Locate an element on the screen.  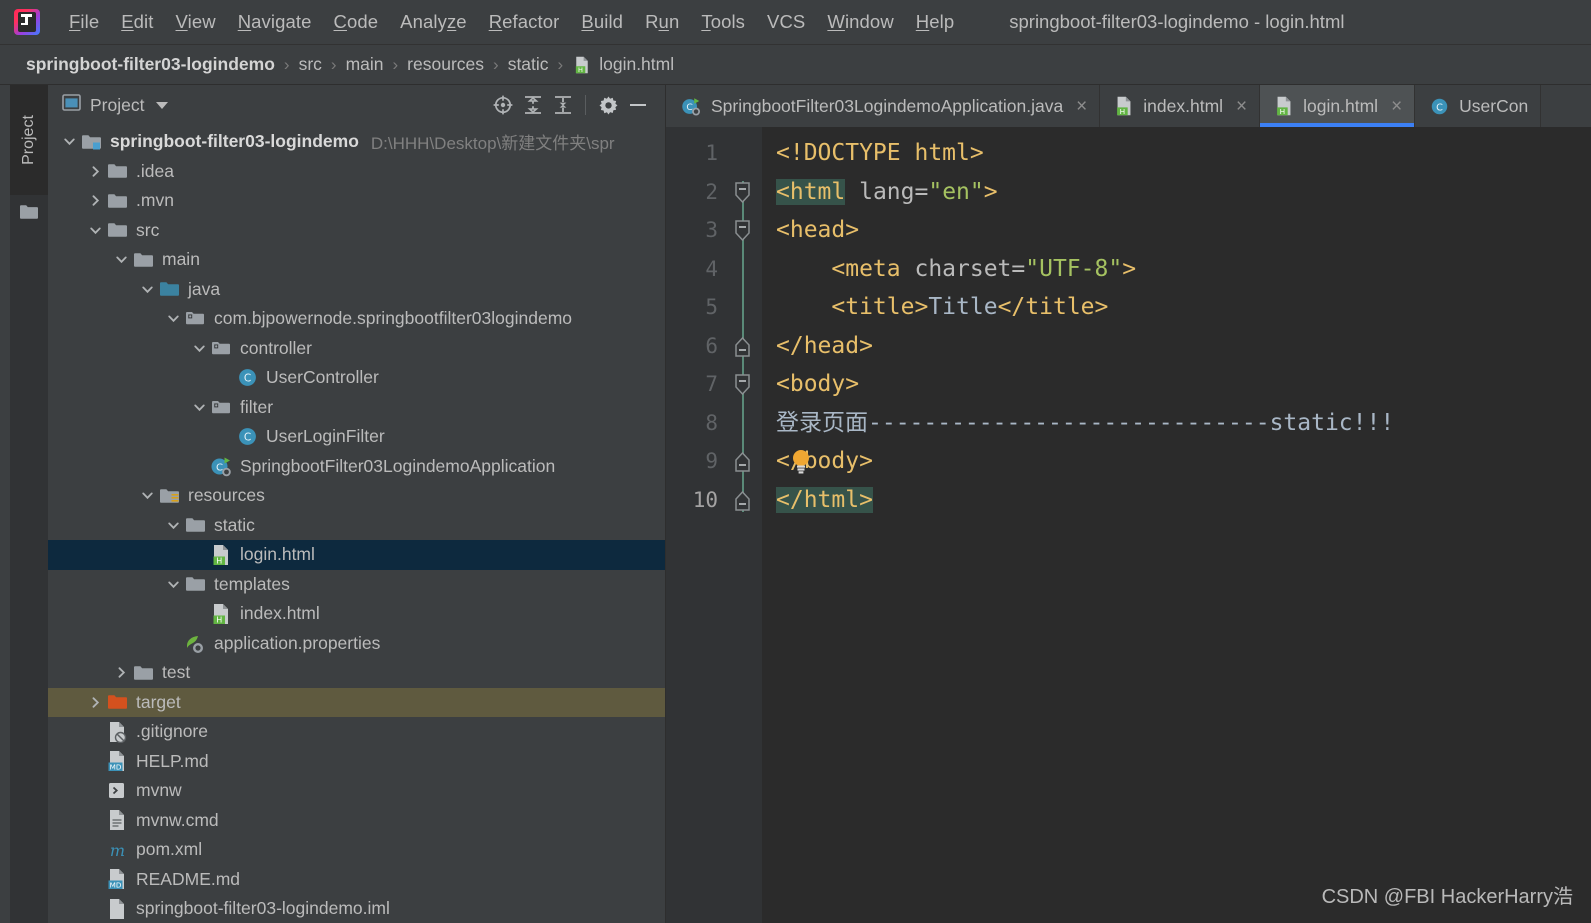
tree-node-test: test is located at coordinates (356, 673).